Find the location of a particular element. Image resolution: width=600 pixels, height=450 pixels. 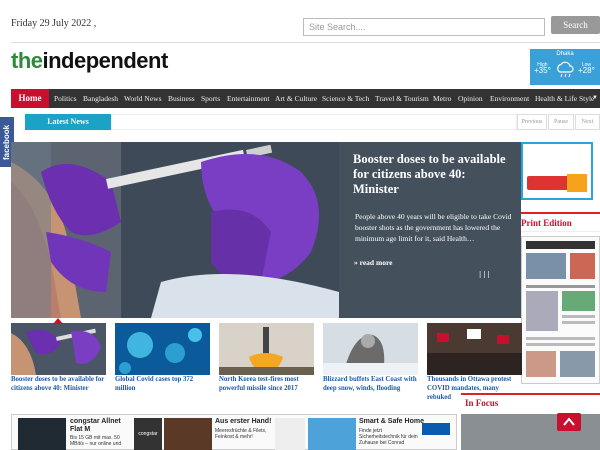

thumb-snow is located at coordinates (370, 349).